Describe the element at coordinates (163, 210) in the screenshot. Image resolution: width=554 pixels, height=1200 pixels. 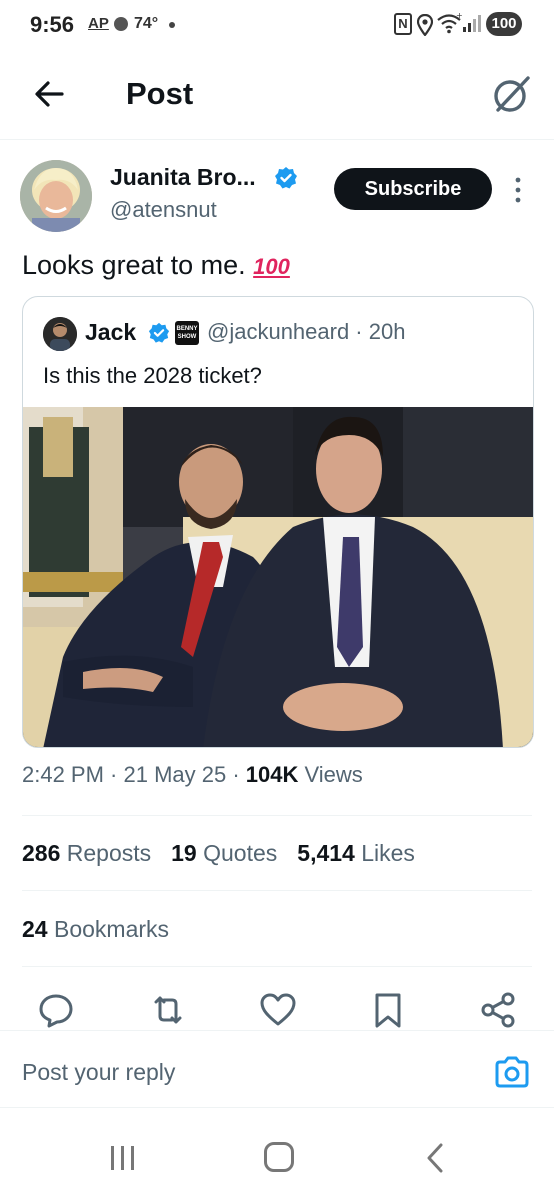
I see `author-handle: @atensnut` at that location.